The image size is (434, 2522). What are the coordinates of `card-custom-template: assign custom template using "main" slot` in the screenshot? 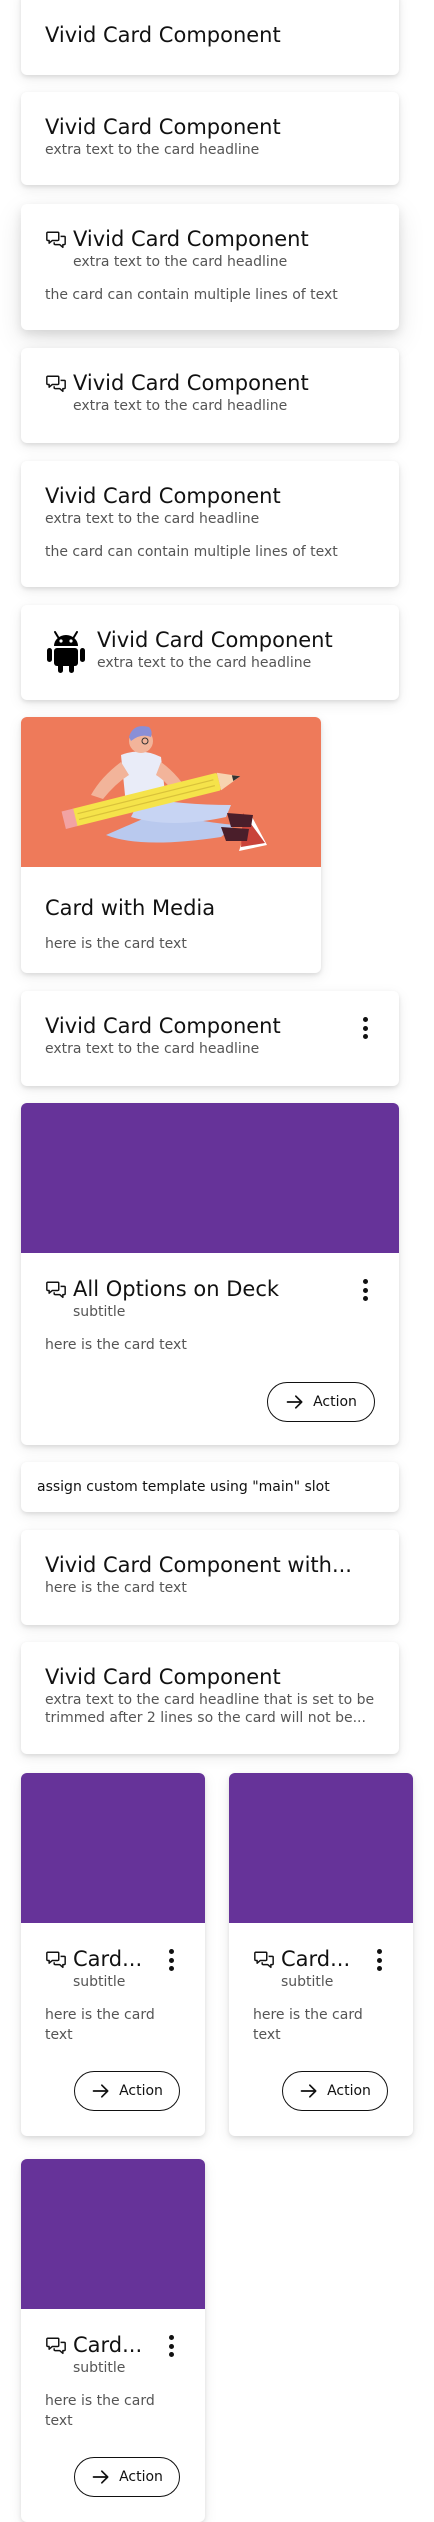 It's located at (210, 1487).